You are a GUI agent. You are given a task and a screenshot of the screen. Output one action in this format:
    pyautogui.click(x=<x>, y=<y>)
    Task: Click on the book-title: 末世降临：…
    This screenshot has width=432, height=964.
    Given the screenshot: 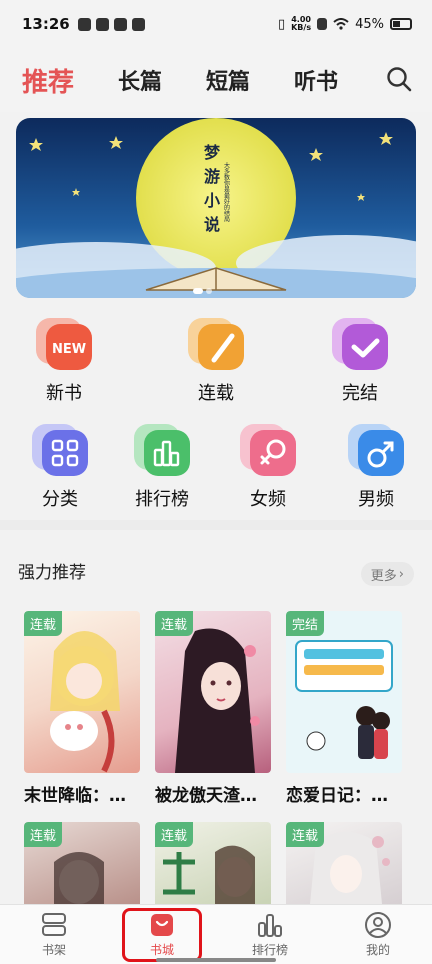 What is the action you would take?
    pyautogui.click(x=75, y=796)
    